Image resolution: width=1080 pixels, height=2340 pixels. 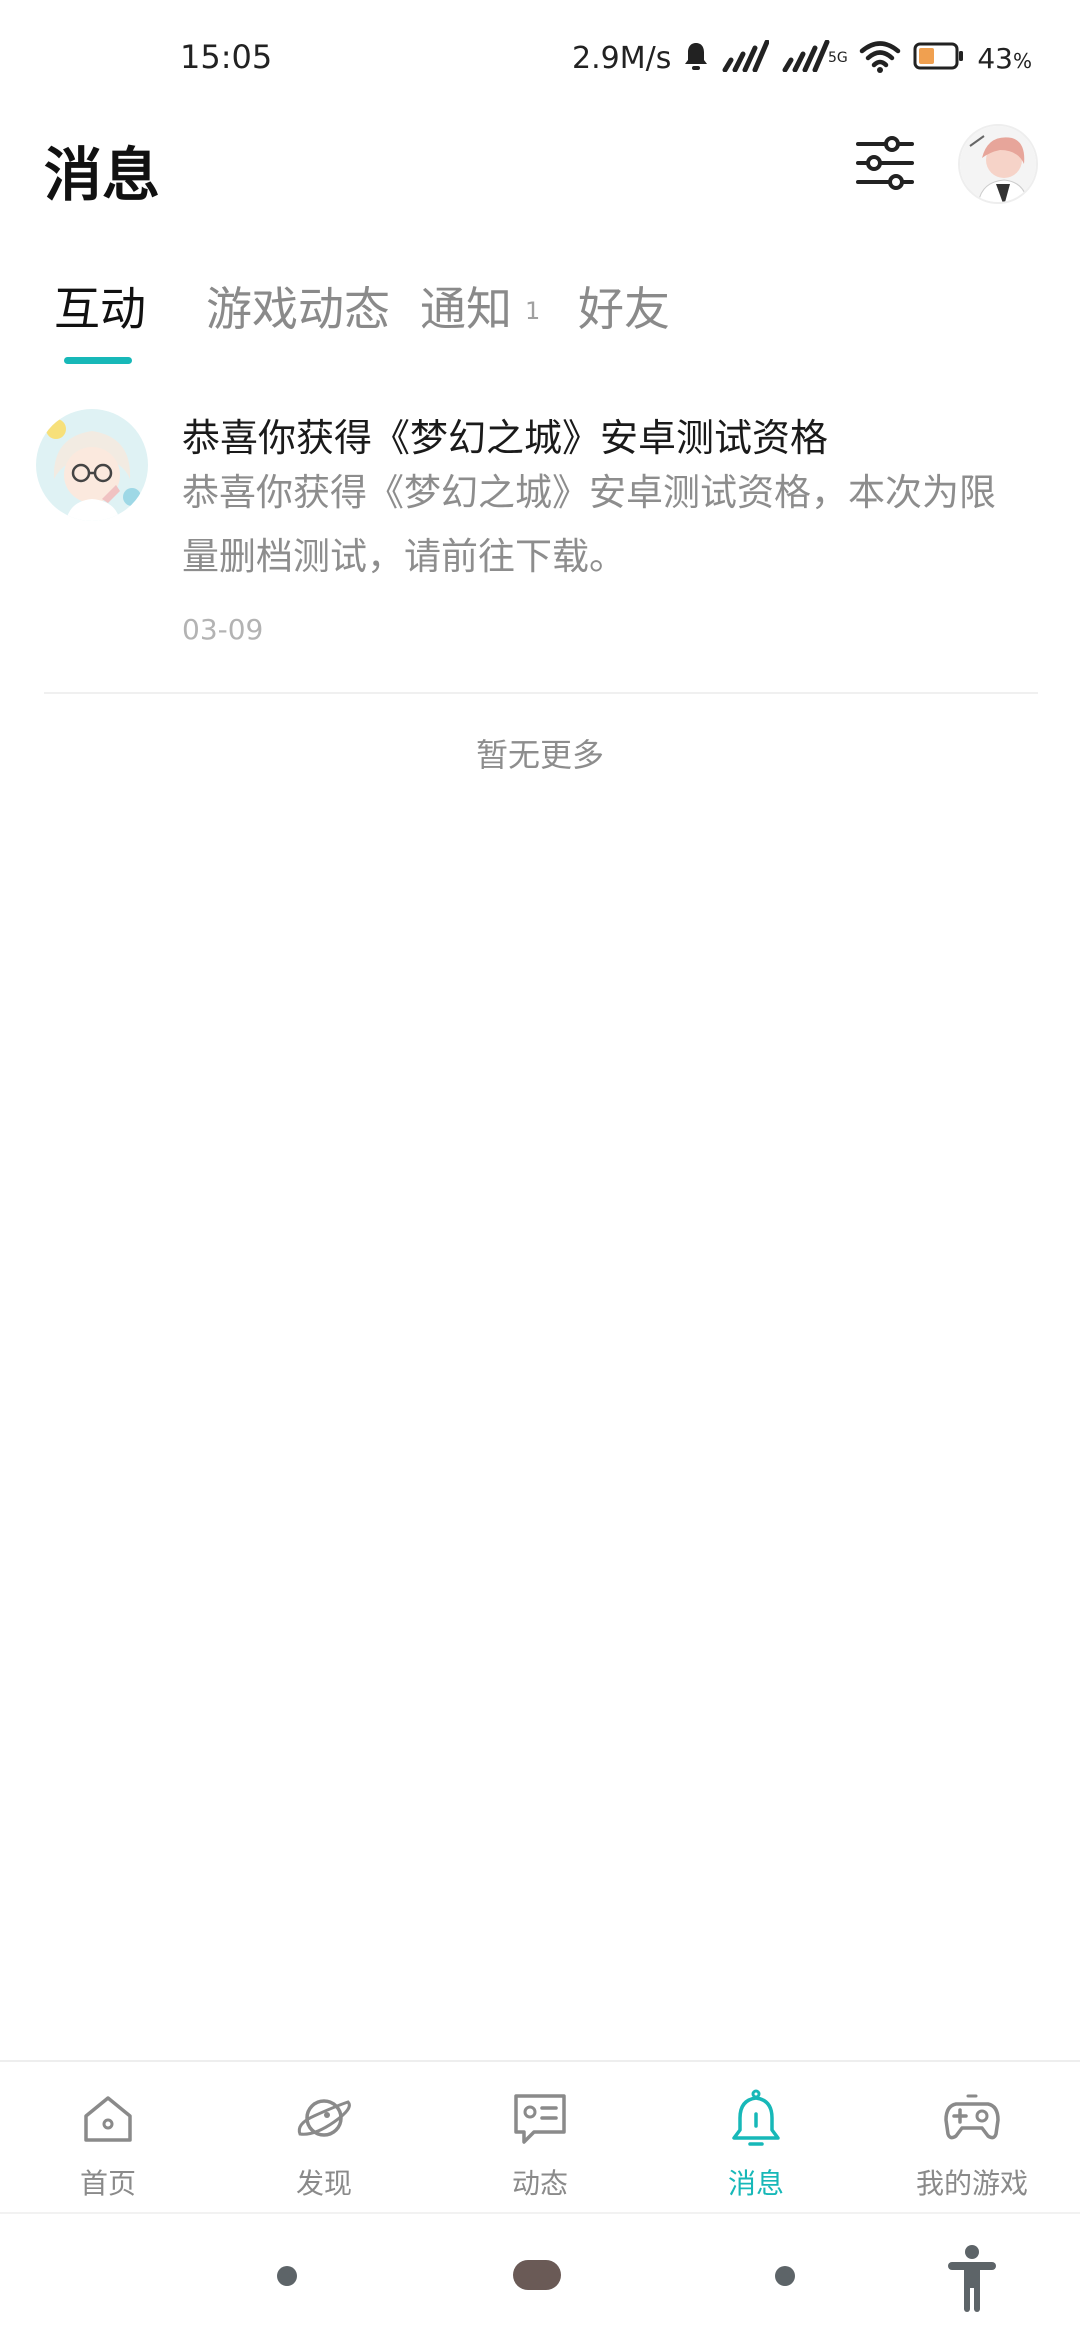 What do you see at coordinates (541, 693) in the screenshot?
I see `list-divider` at bounding box center [541, 693].